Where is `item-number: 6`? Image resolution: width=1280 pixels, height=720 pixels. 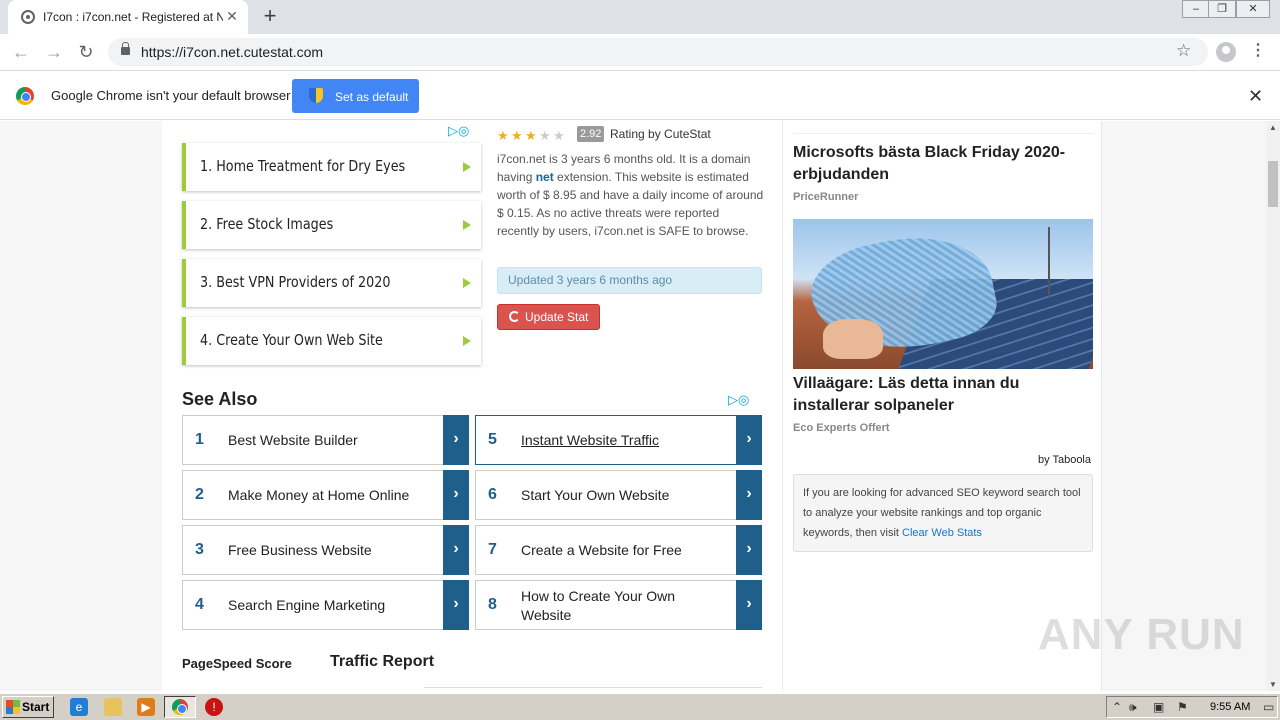
item-number: 6 is located at coordinates (492, 494).